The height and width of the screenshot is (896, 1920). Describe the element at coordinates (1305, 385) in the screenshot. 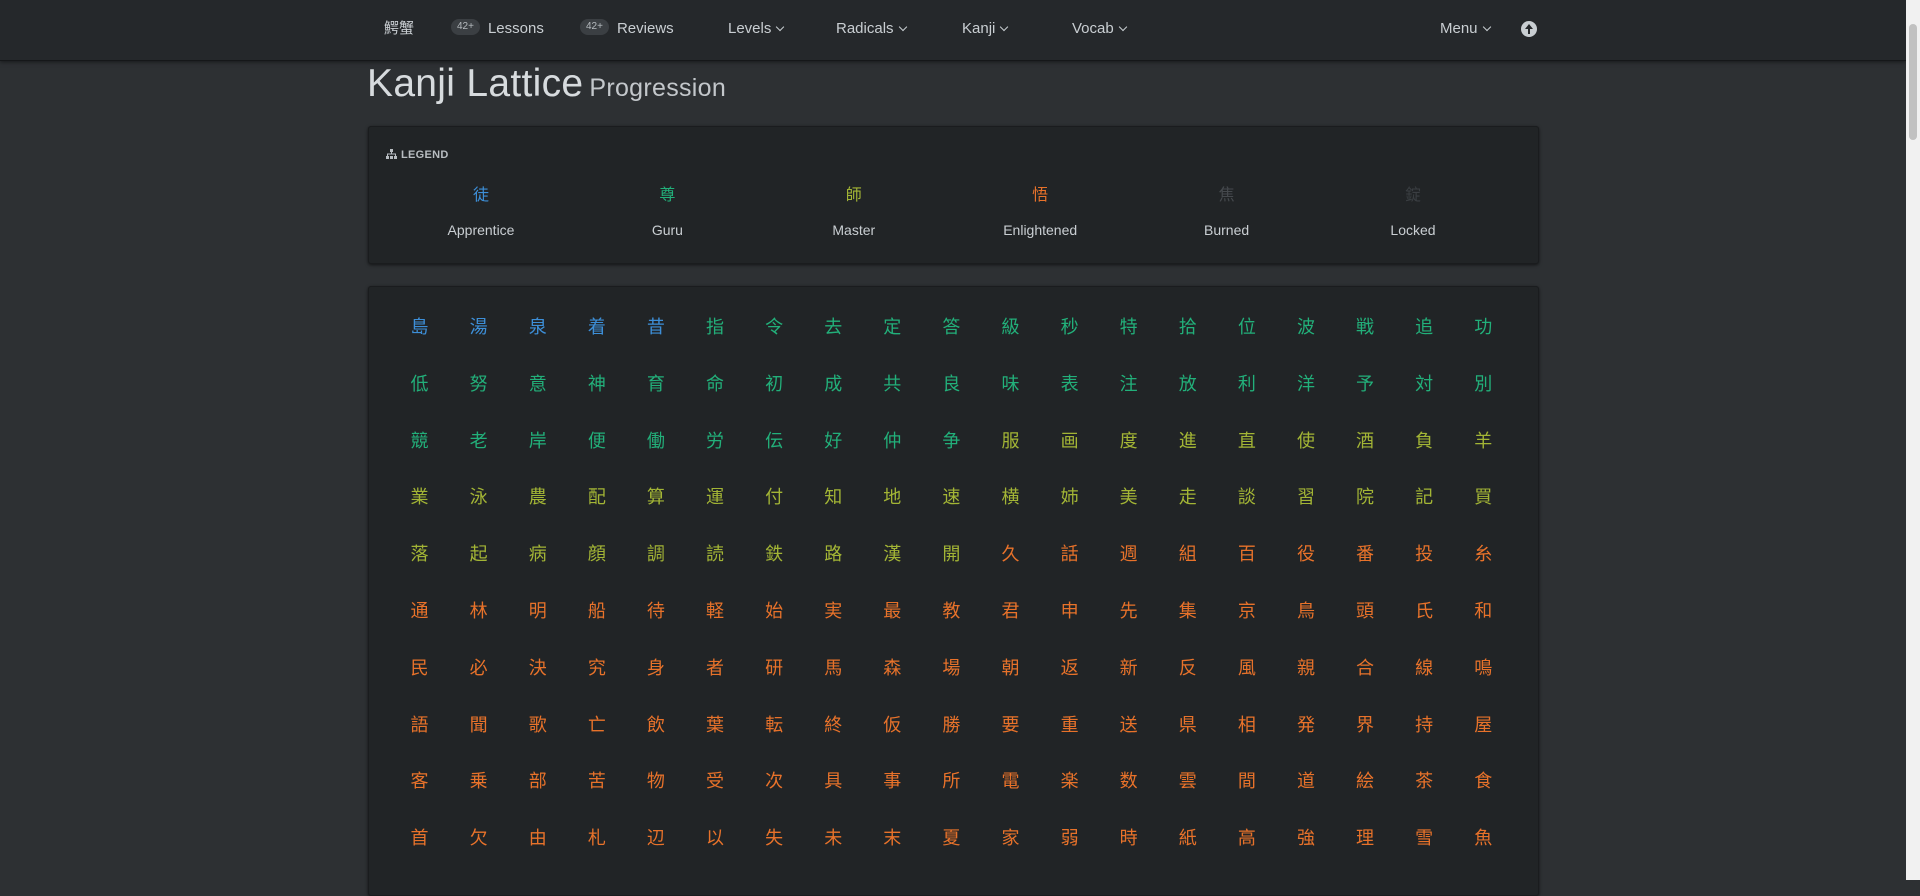

I see `kanji-cell: 洋` at that location.